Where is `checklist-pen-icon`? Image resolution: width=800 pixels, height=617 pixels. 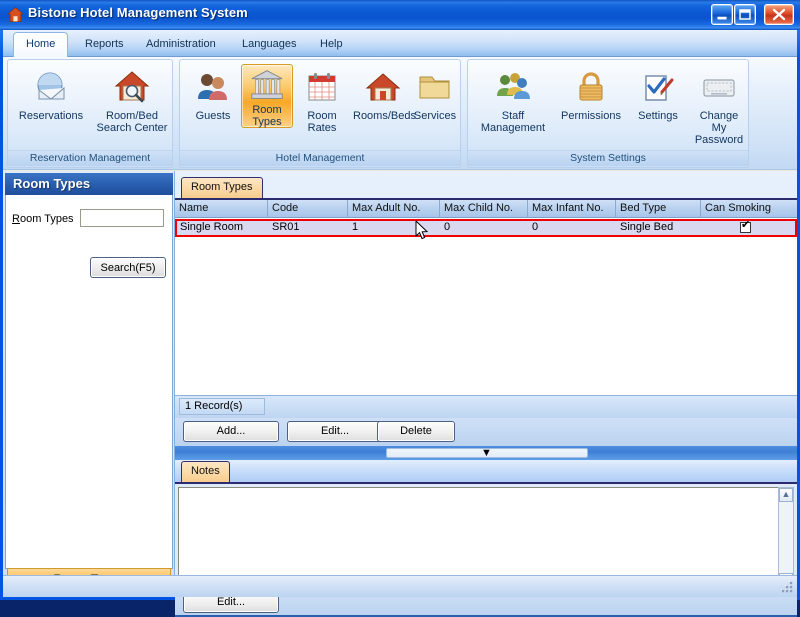 checklist-pen-icon is located at coordinates (659, 88).